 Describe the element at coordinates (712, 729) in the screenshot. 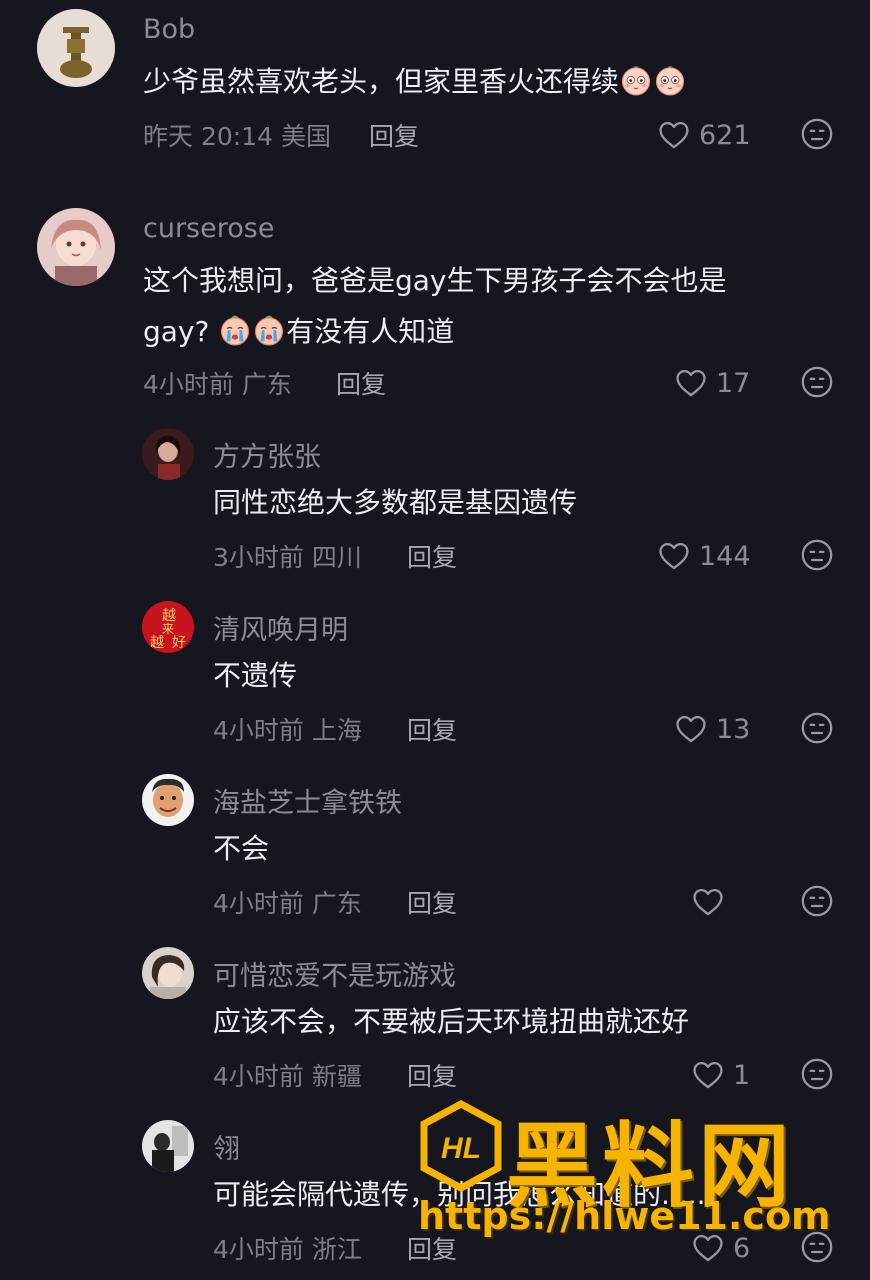

I see `like-button: 13` at that location.